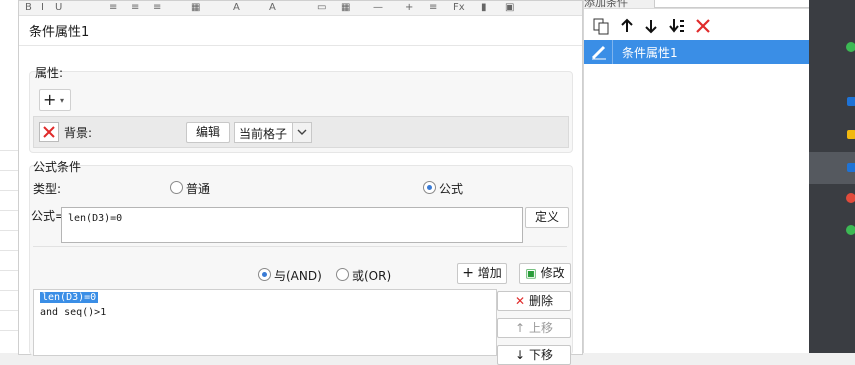 Image resolution: width=855 pixels, height=365 pixels. I want to click on list-item: len(D3)=0, so click(69, 297).